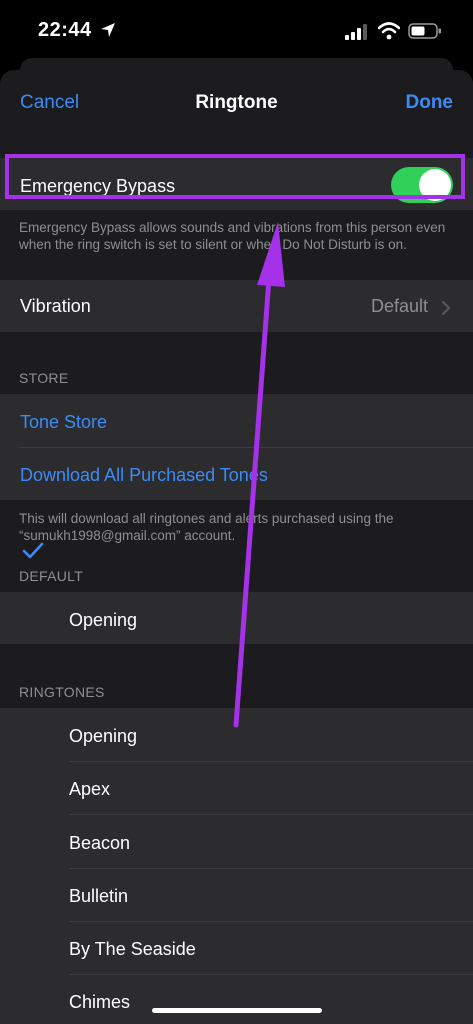 This screenshot has height=1024, width=473. I want to click on status-time: 22:44, so click(65, 30).